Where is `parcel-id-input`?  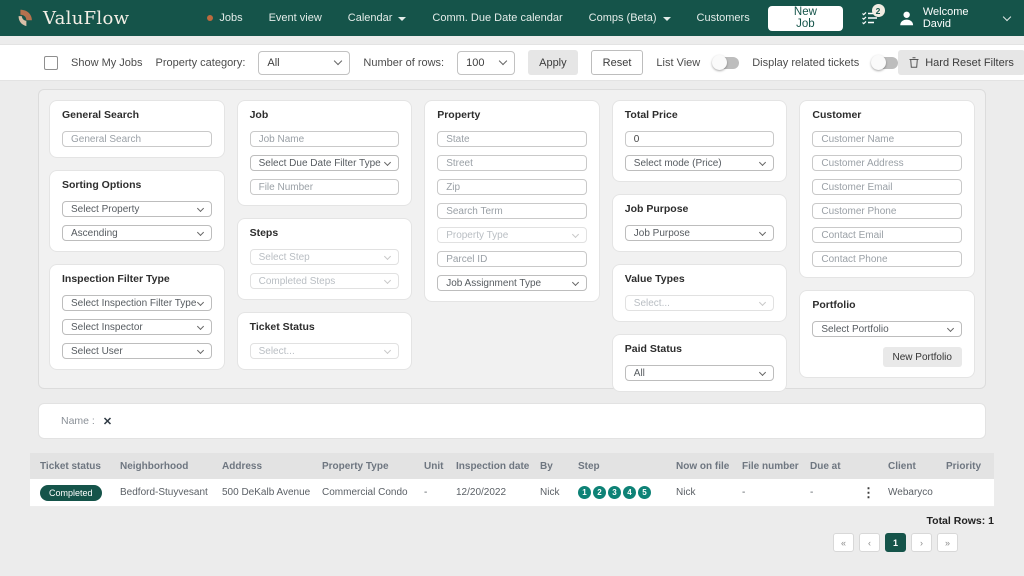 parcel-id-input is located at coordinates (512, 259).